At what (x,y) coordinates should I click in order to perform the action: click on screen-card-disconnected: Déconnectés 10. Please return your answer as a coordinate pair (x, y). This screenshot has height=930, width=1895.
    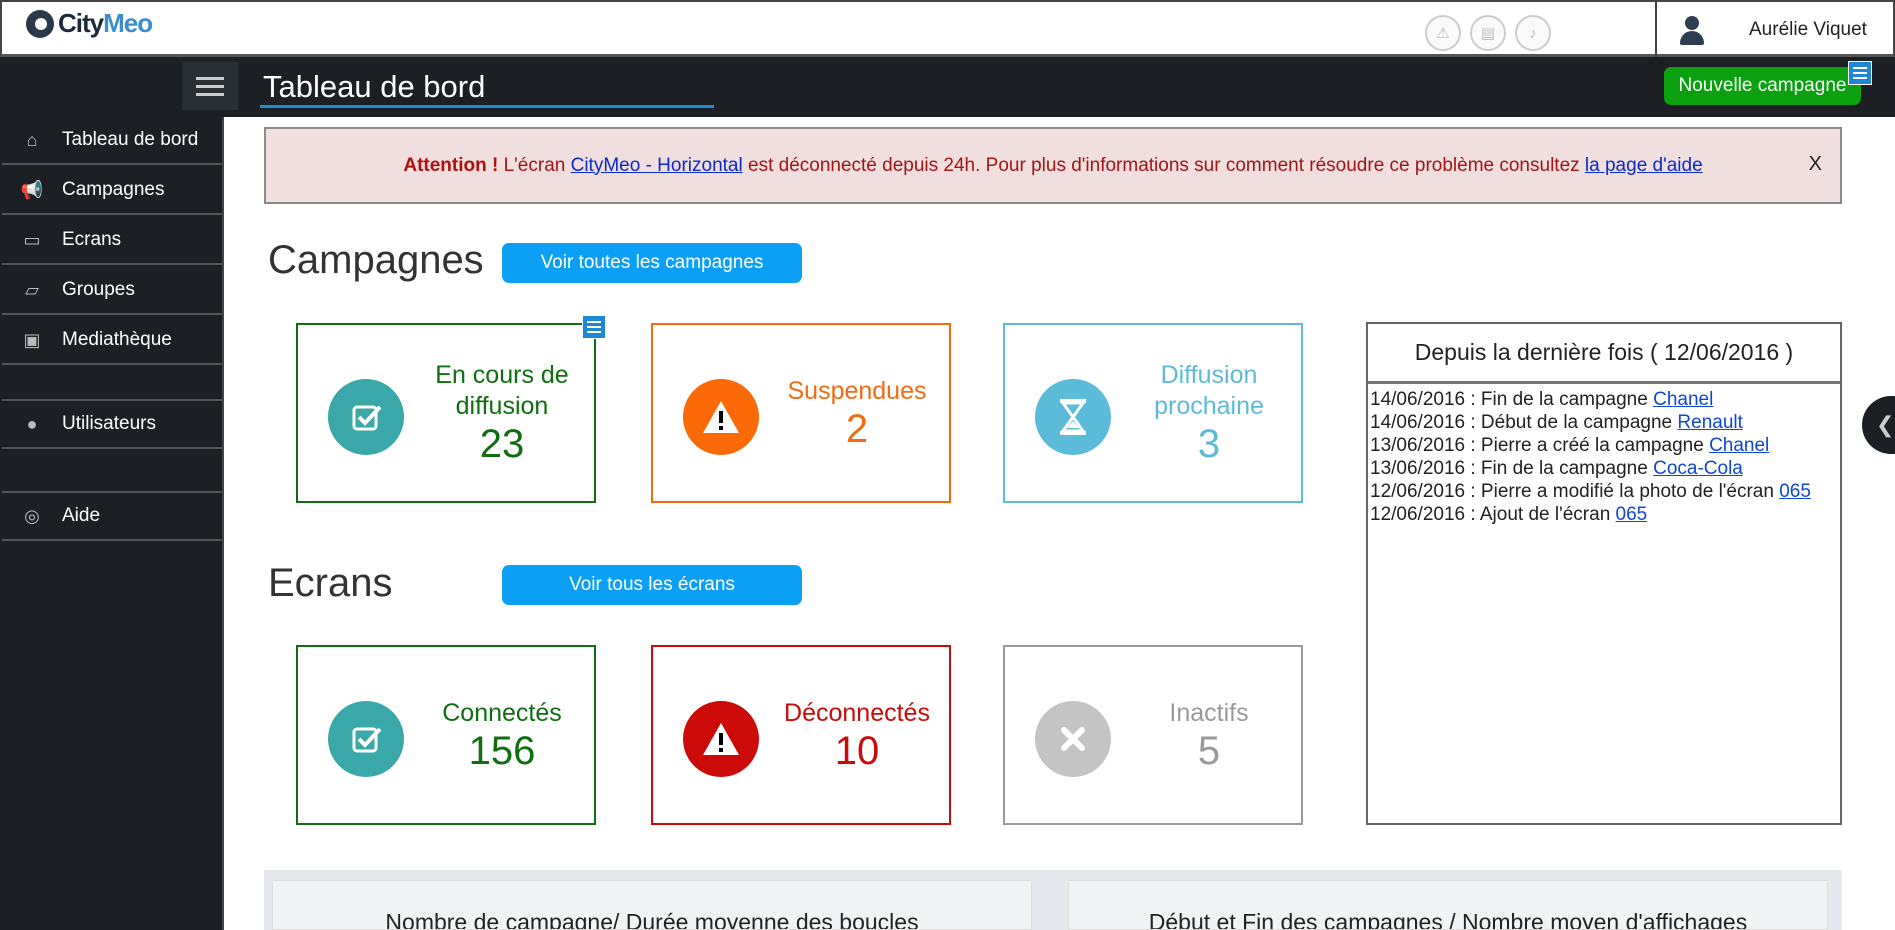
    Looking at the image, I should click on (801, 735).